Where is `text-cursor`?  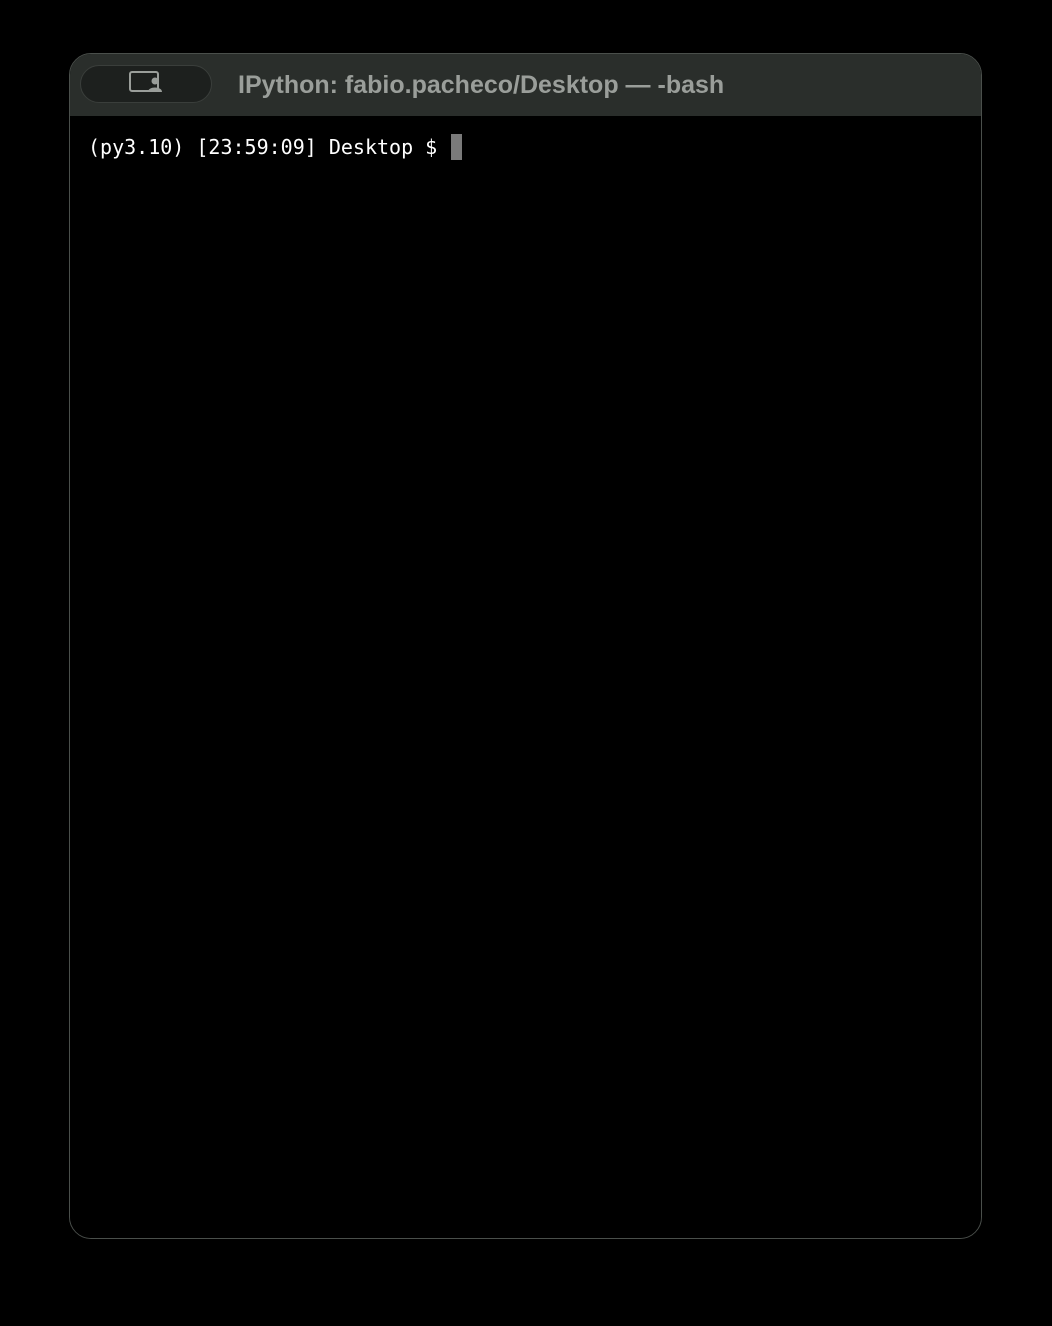 text-cursor is located at coordinates (457, 147).